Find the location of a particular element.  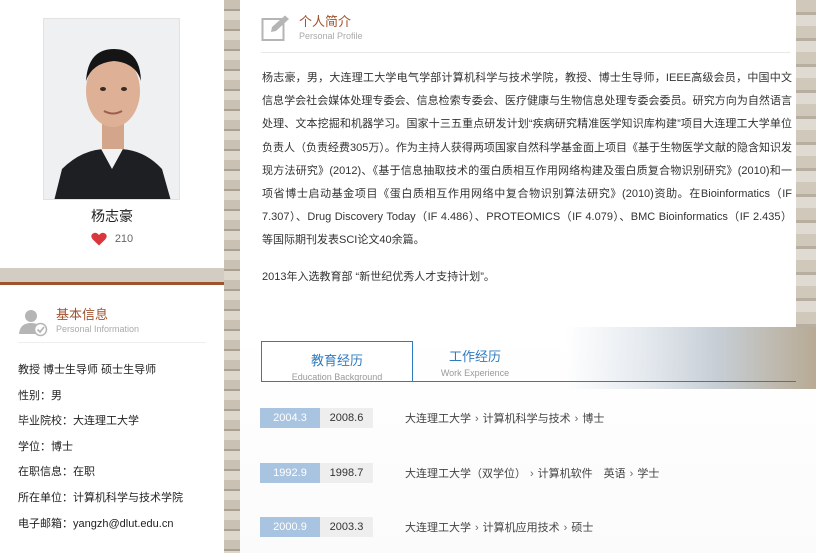

start-date: 2000.9 is located at coordinates (290, 527).